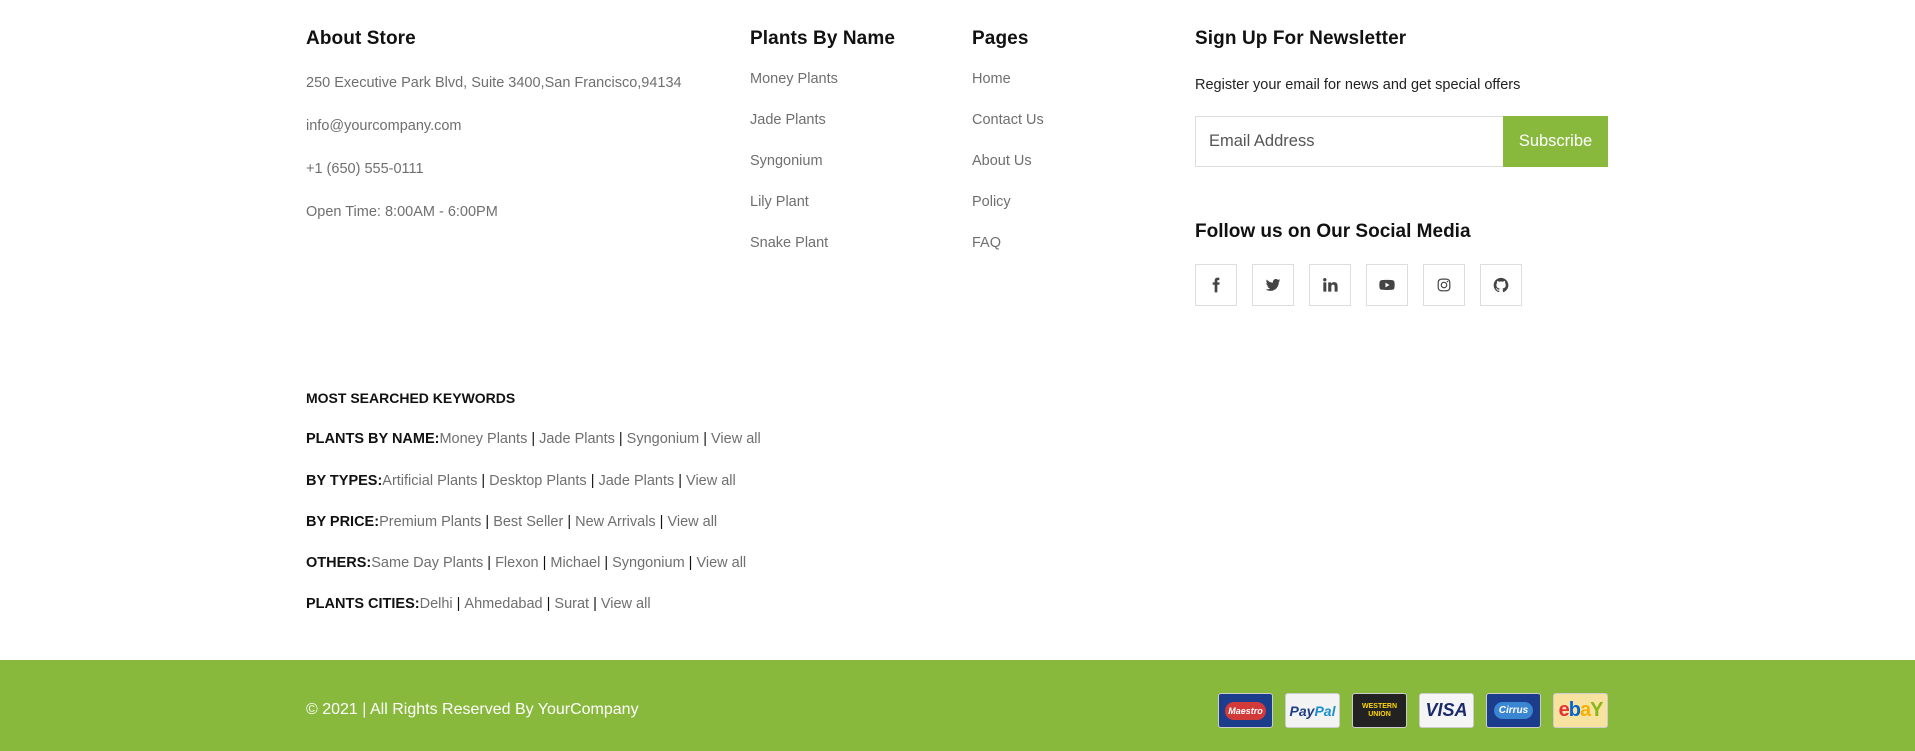  What do you see at coordinates (430, 522) in the screenshot?
I see `keyword-link: Premium Plants` at bounding box center [430, 522].